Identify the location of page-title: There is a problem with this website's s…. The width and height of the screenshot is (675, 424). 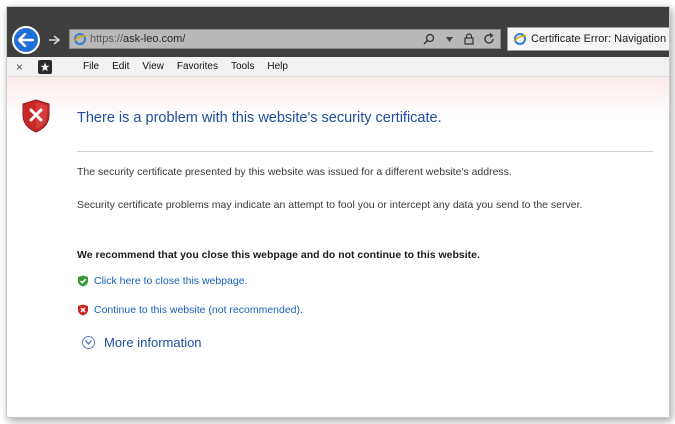
(259, 118).